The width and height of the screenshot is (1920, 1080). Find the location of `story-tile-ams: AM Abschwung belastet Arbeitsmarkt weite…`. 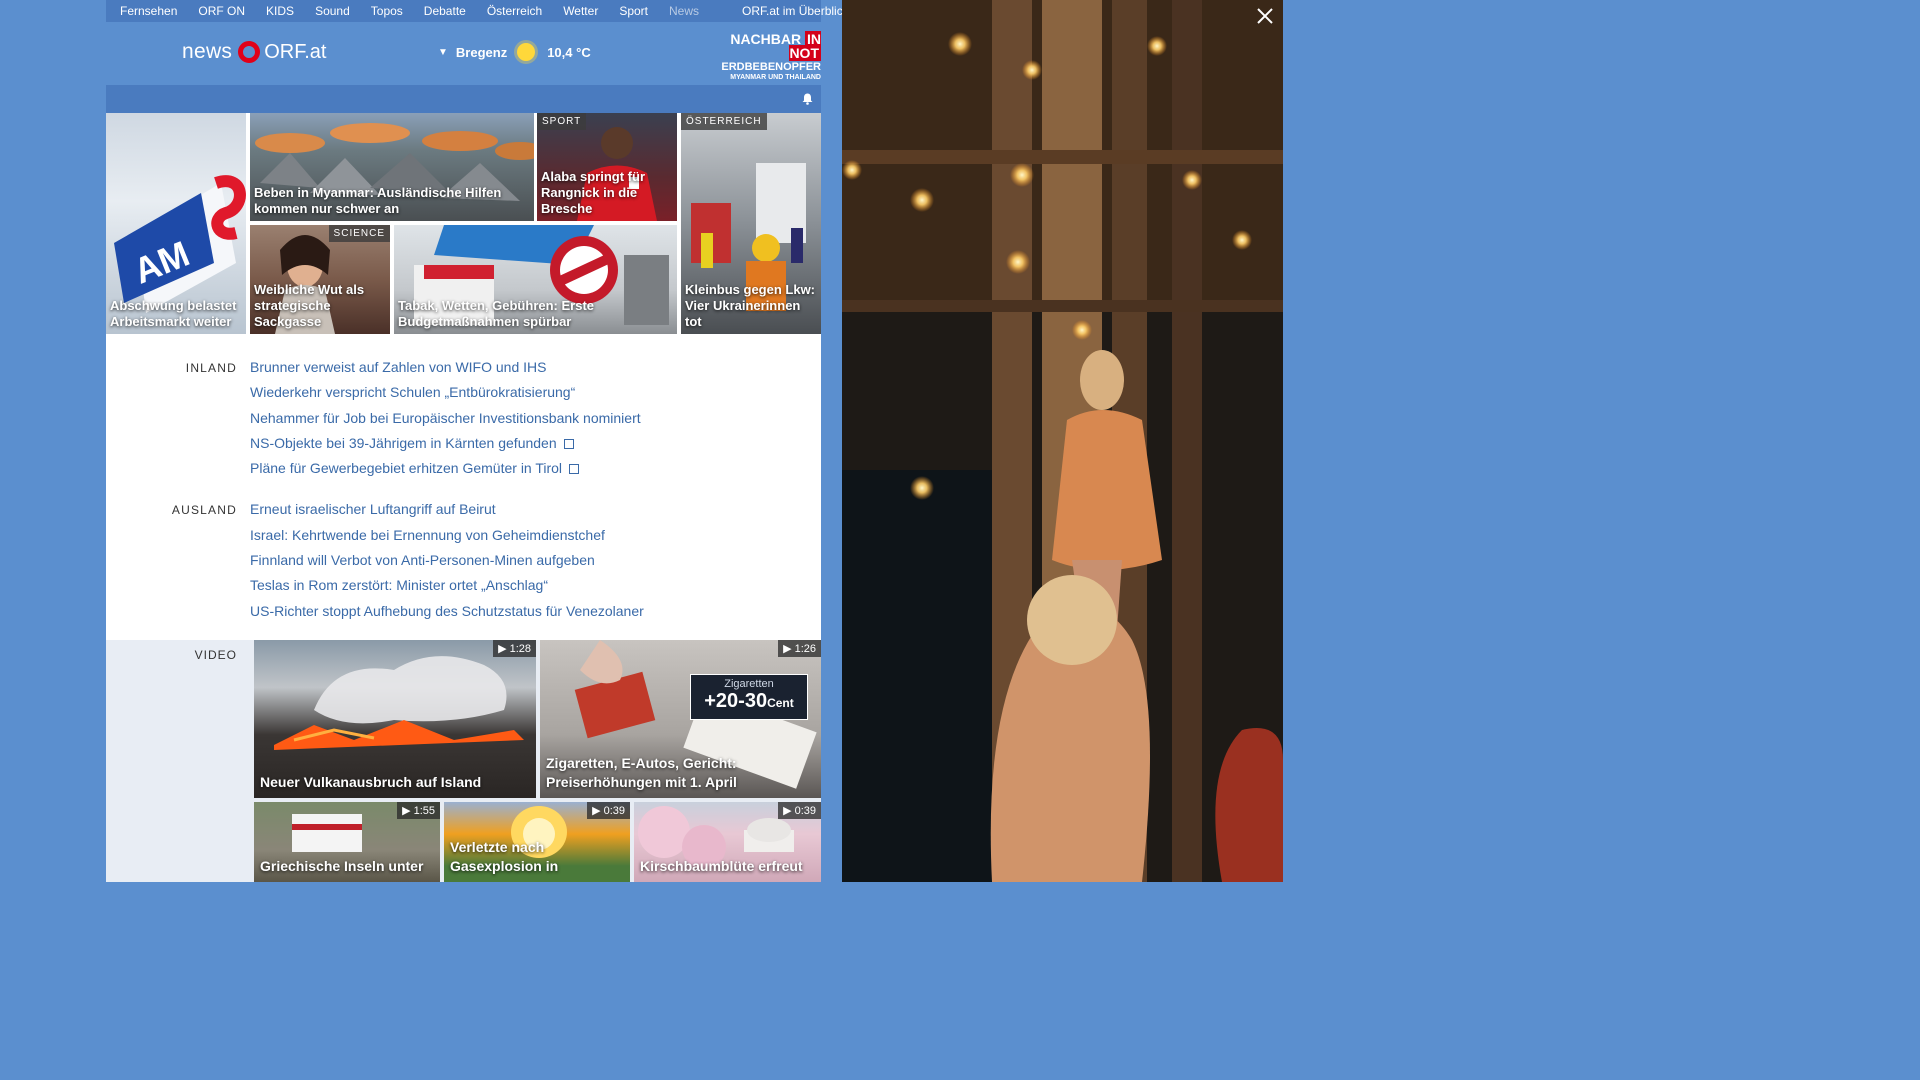

story-tile-ams: AM Abschwung belastet Arbeitsmarkt weite… is located at coordinates (176, 223).